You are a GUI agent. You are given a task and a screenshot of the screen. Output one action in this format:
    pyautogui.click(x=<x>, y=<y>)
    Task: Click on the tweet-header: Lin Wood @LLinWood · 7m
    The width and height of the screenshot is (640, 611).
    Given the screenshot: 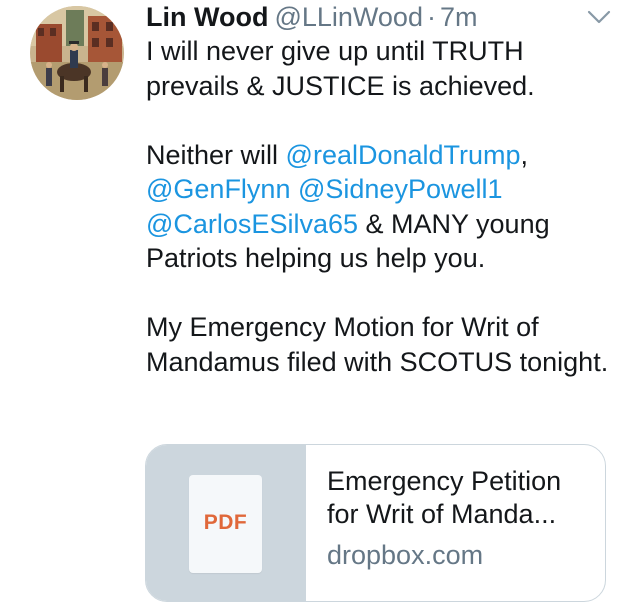 What is the action you would take?
    pyautogui.click(x=311, y=17)
    